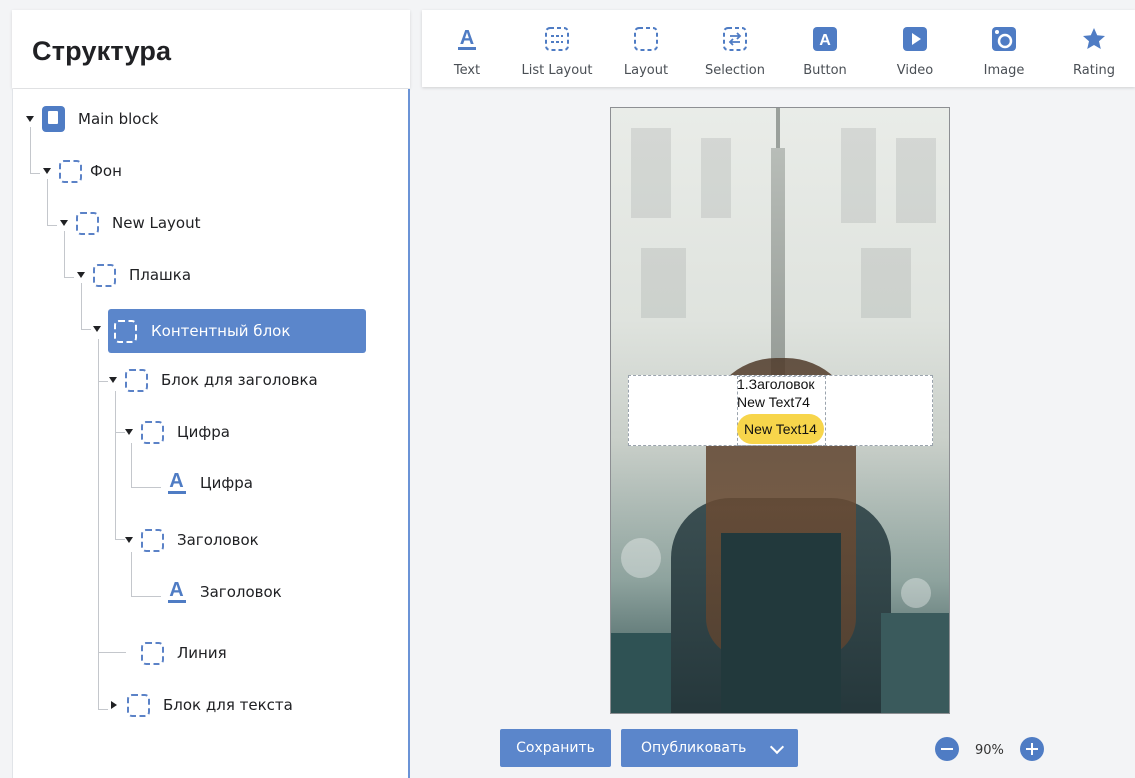  I want to click on tree-node-digit-text: A Цифра, so click(209, 483).